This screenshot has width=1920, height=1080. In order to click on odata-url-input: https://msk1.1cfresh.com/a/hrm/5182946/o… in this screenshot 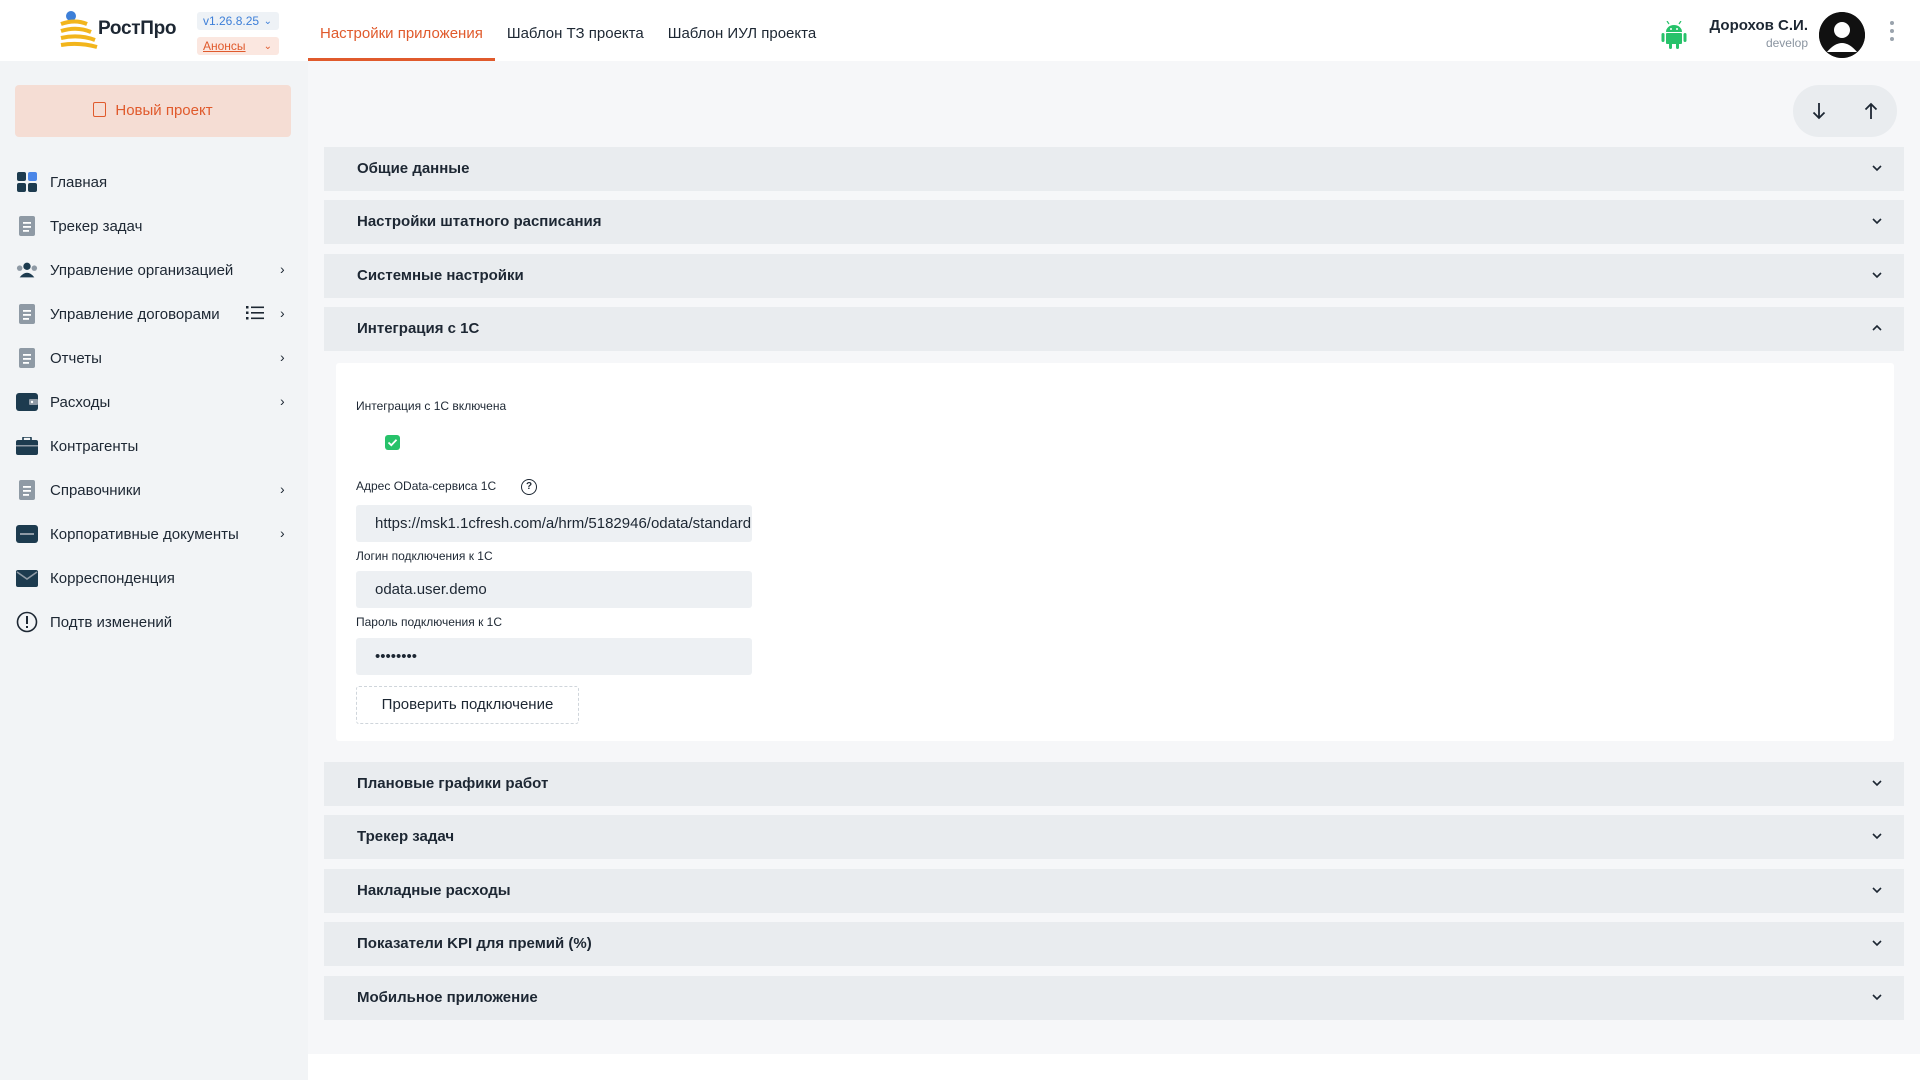, I will do `click(554, 523)`.